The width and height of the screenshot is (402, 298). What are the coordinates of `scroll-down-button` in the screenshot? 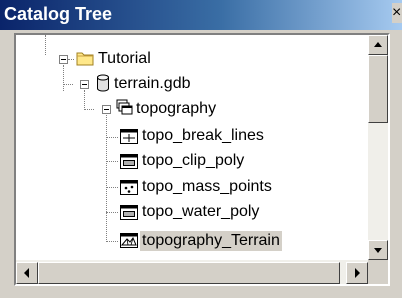 It's located at (378, 250).